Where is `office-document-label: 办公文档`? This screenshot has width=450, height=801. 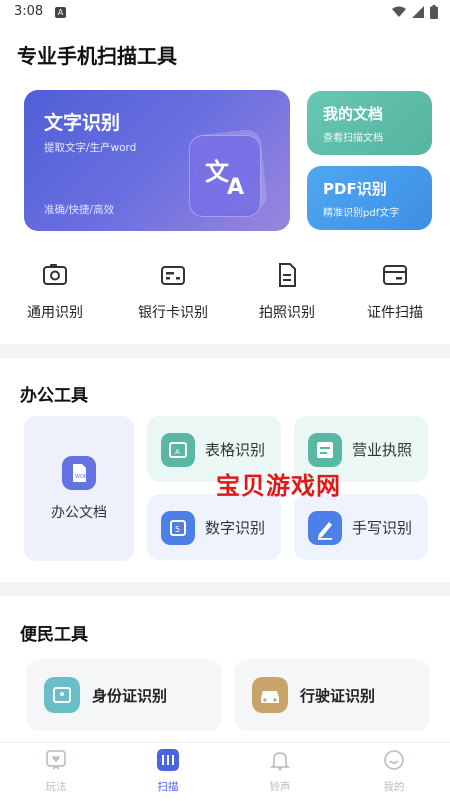
office-document-label: 办公文档 is located at coordinates (79, 513).